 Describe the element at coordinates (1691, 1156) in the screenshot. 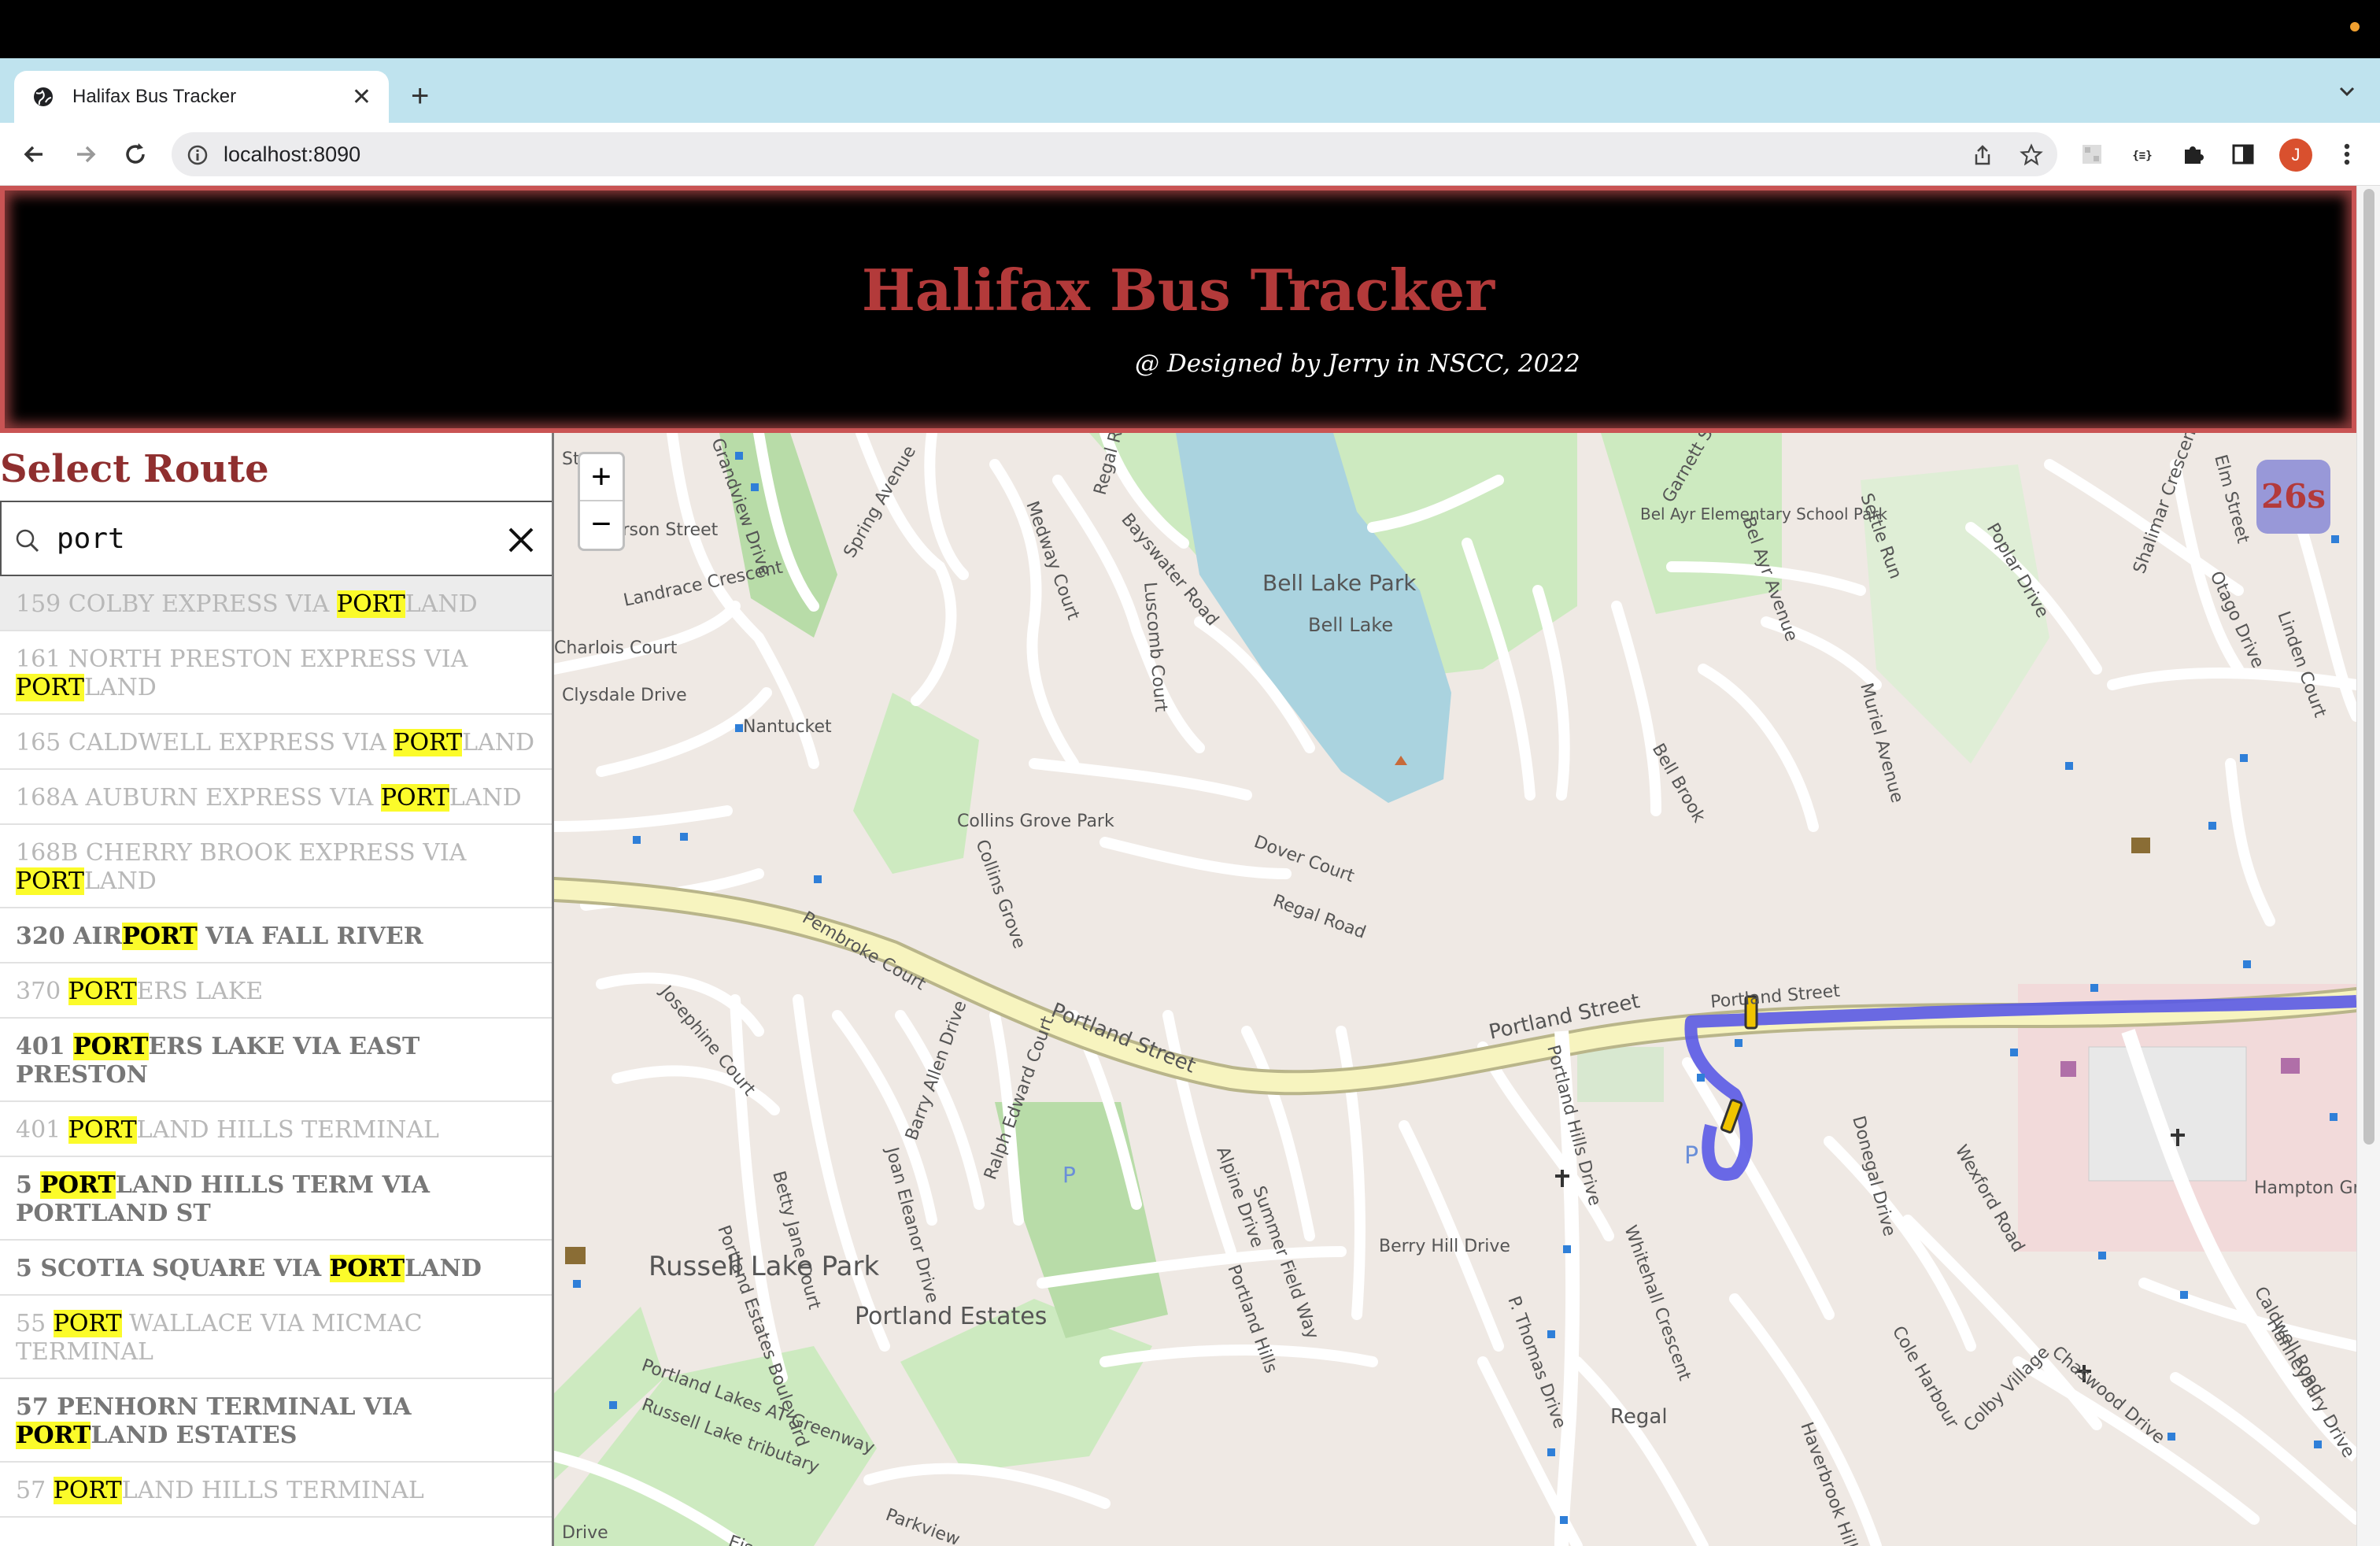

I see `parking-icon-terminal: P` at that location.